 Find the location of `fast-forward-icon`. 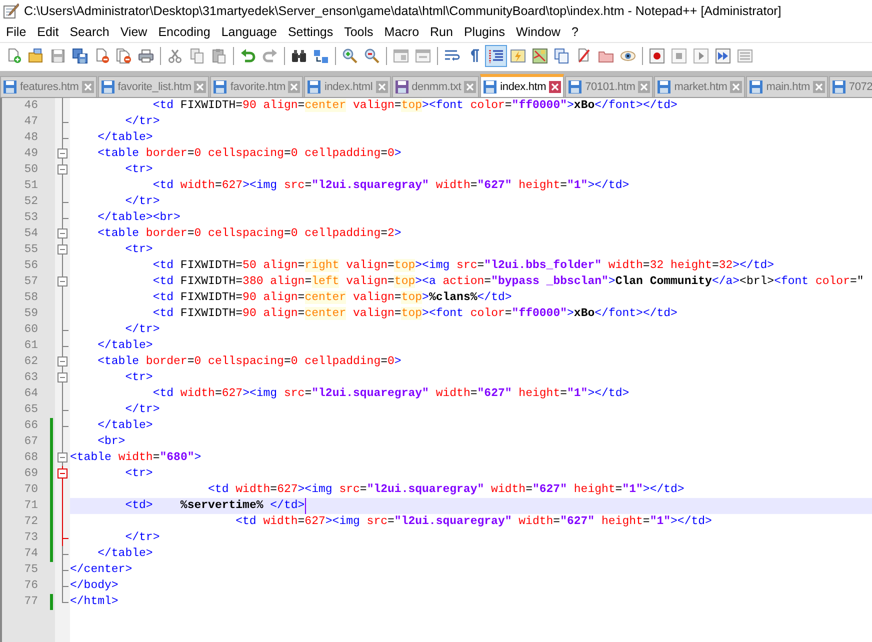

fast-forward-icon is located at coordinates (723, 56).